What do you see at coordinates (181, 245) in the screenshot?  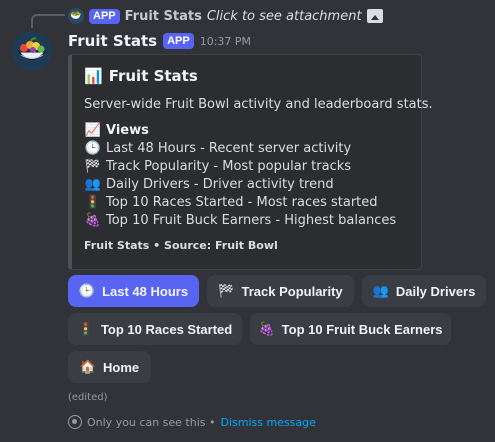 I see `embed-footer: Fruit Stats • Source: Fruit Bowl` at bounding box center [181, 245].